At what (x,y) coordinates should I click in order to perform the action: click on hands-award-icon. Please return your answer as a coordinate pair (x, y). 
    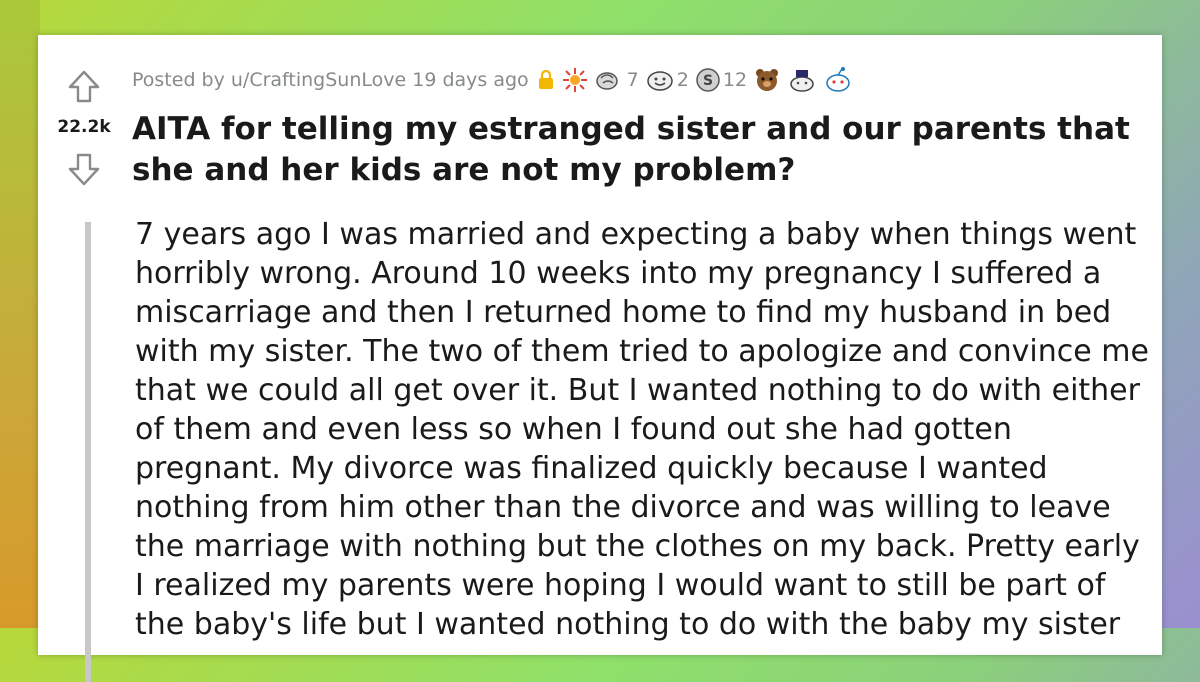
    Looking at the image, I should click on (606, 81).